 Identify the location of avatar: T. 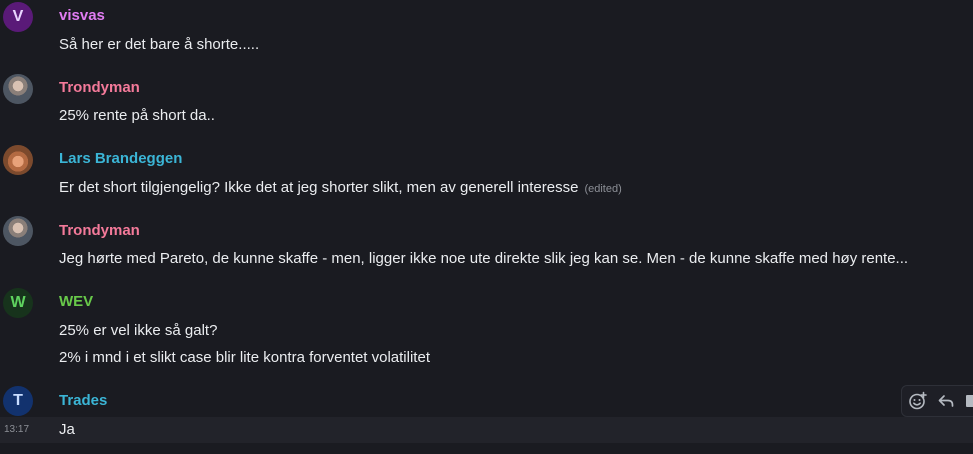
(18, 401).